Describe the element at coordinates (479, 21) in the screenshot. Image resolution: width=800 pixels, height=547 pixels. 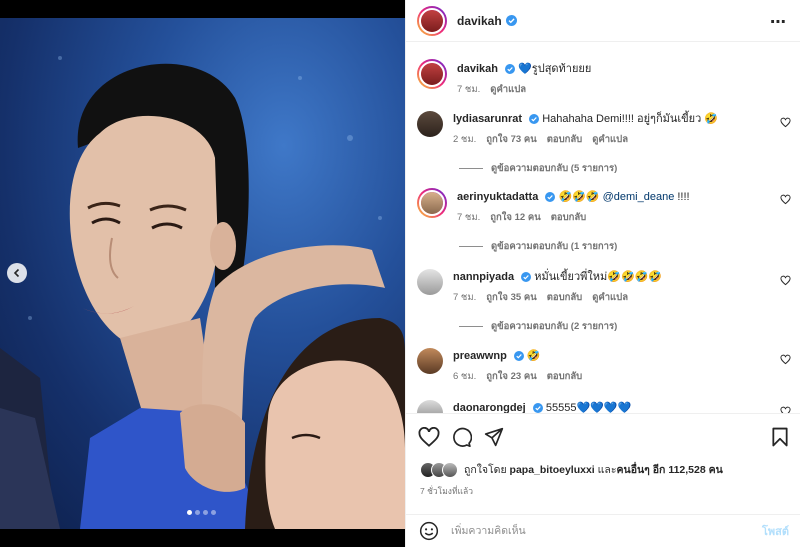
I see `author-username: davikah` at that location.